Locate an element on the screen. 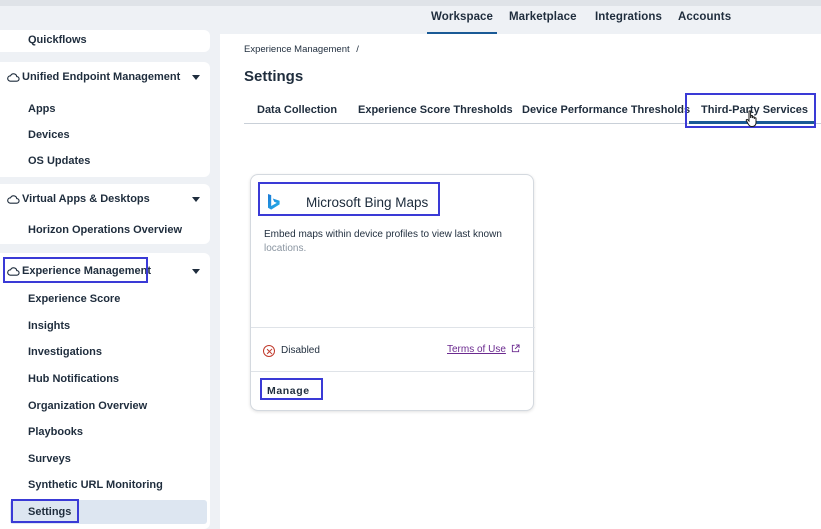 The width and height of the screenshot is (821, 529). sidebar-item-insights: Insights is located at coordinates (49, 326).